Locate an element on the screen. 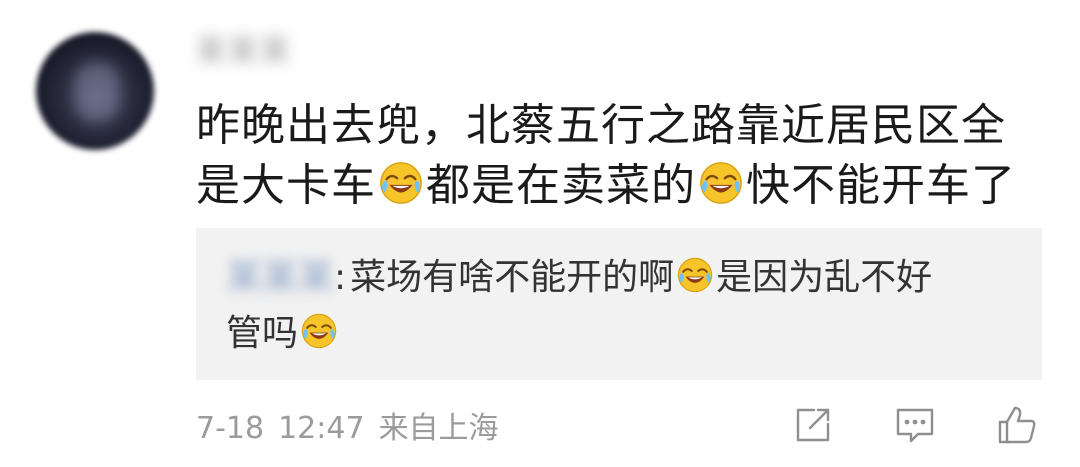 This screenshot has width=1080, height=467. comment-icon is located at coordinates (915, 425).